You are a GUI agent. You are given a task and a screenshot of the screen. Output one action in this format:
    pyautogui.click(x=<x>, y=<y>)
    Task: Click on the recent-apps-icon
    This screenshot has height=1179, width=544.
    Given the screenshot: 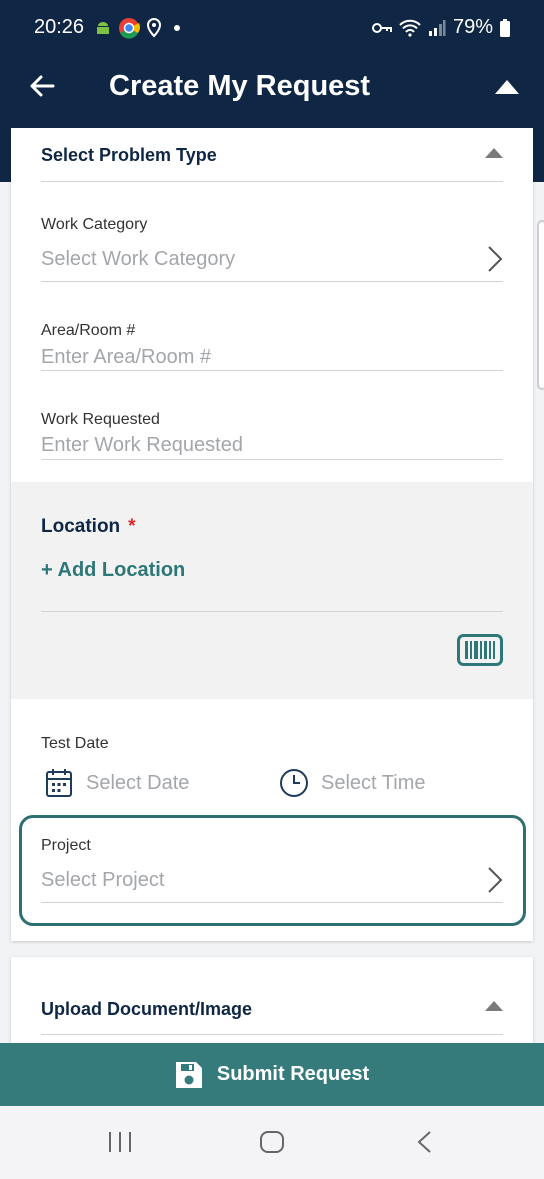 What is the action you would take?
    pyautogui.click(x=120, y=1142)
    